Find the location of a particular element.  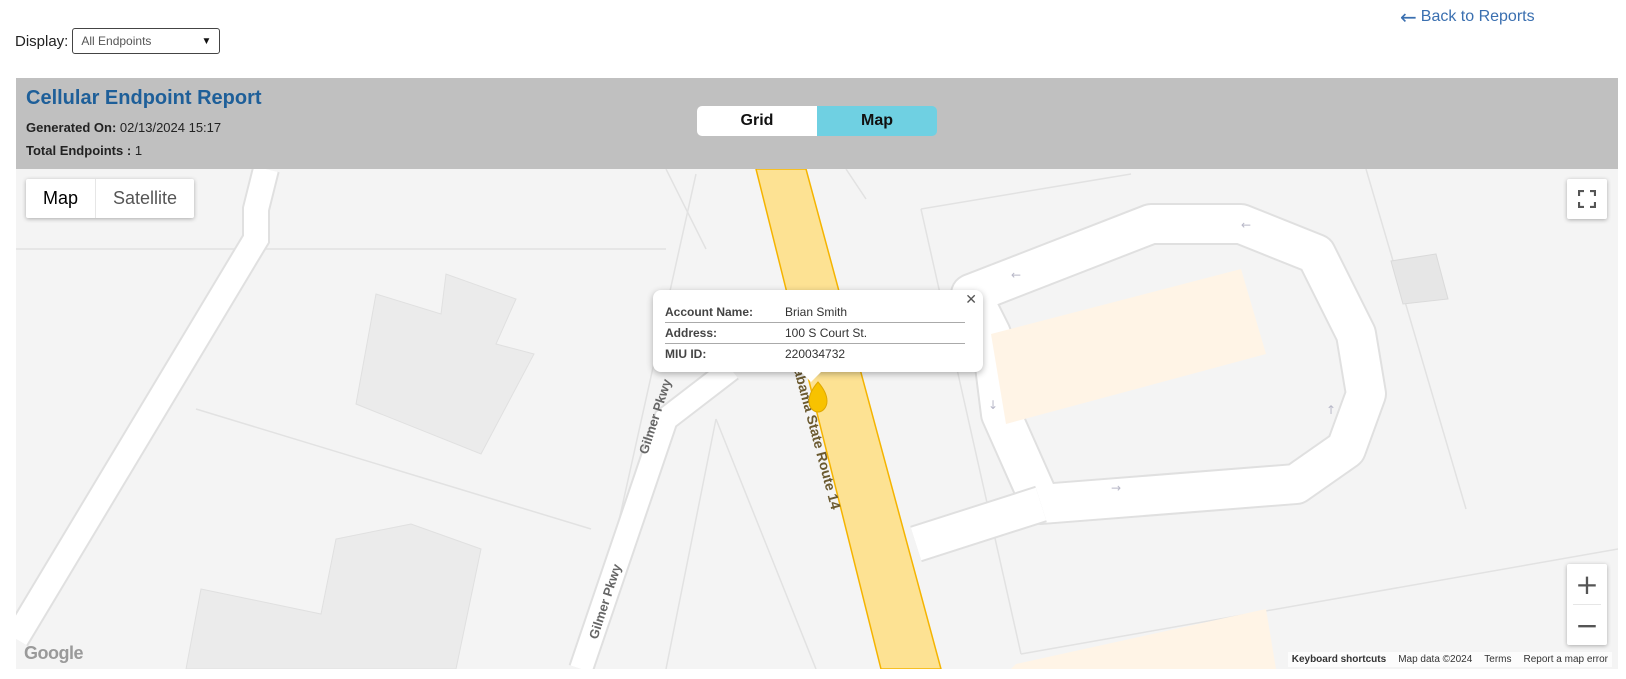

map-pin-icon is located at coordinates (818, 399).